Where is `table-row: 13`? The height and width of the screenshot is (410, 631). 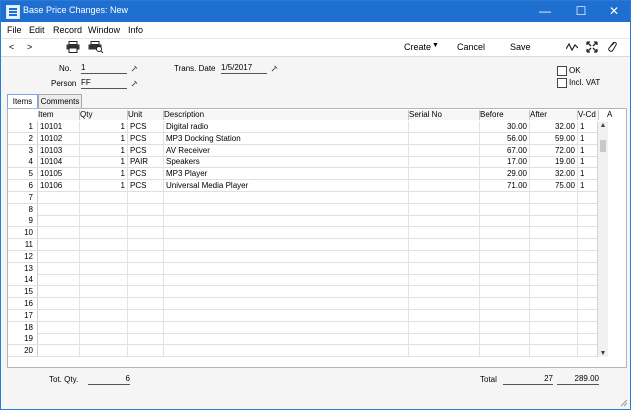
table-row: 13 is located at coordinates (303, 268).